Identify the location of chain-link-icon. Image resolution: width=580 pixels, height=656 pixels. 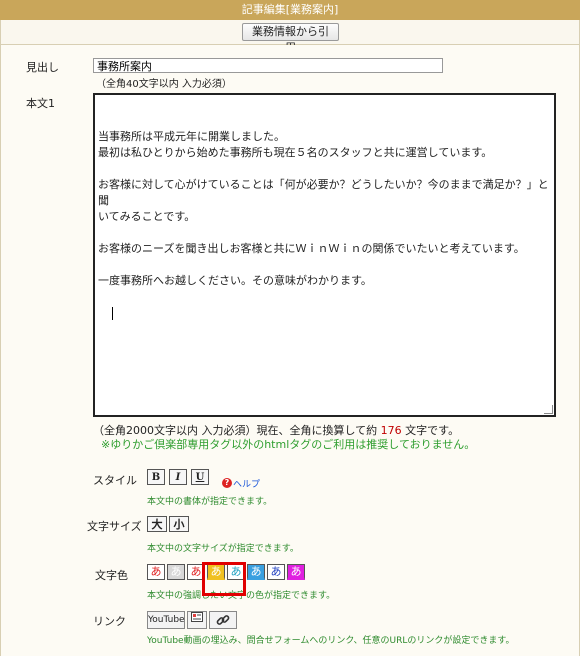
(223, 620).